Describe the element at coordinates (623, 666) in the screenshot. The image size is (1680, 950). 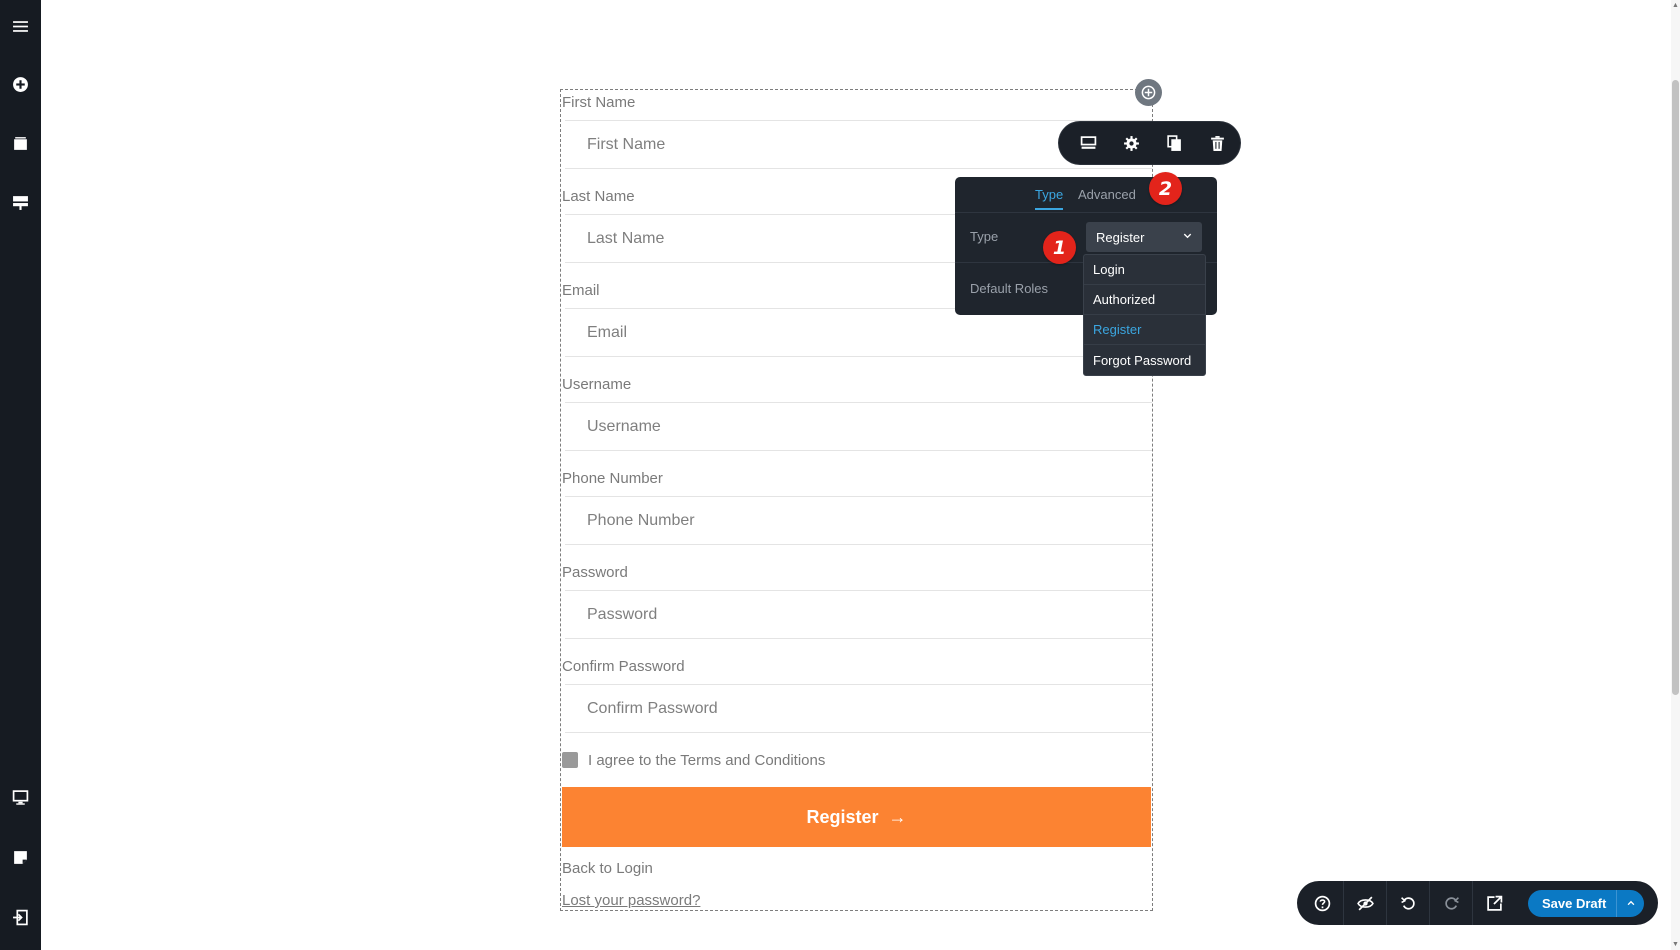
I see `confirm-password-label: Confirm Password` at that location.